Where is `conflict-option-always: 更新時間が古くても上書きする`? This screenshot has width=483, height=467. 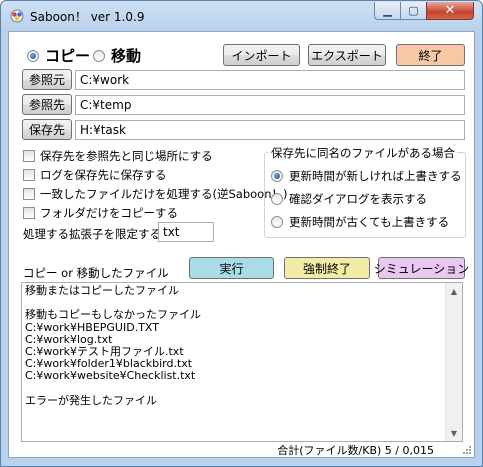 conflict-option-always: 更新時間が古くても上書きする is located at coordinates (360, 222).